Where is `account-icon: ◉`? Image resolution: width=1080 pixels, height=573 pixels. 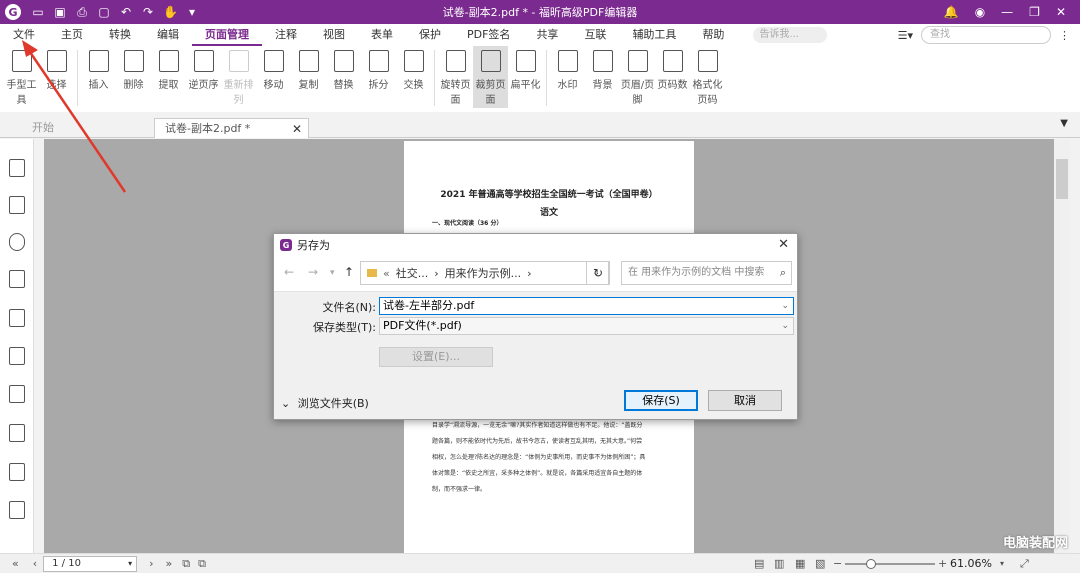 account-icon: ◉ is located at coordinates (980, 12).